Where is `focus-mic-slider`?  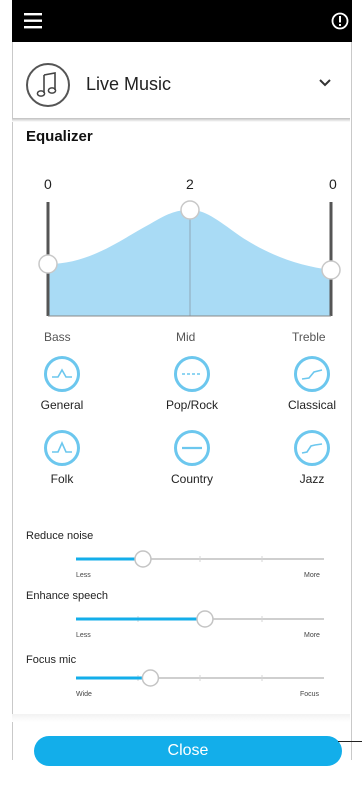
focus-mic-slider is located at coordinates (200, 678).